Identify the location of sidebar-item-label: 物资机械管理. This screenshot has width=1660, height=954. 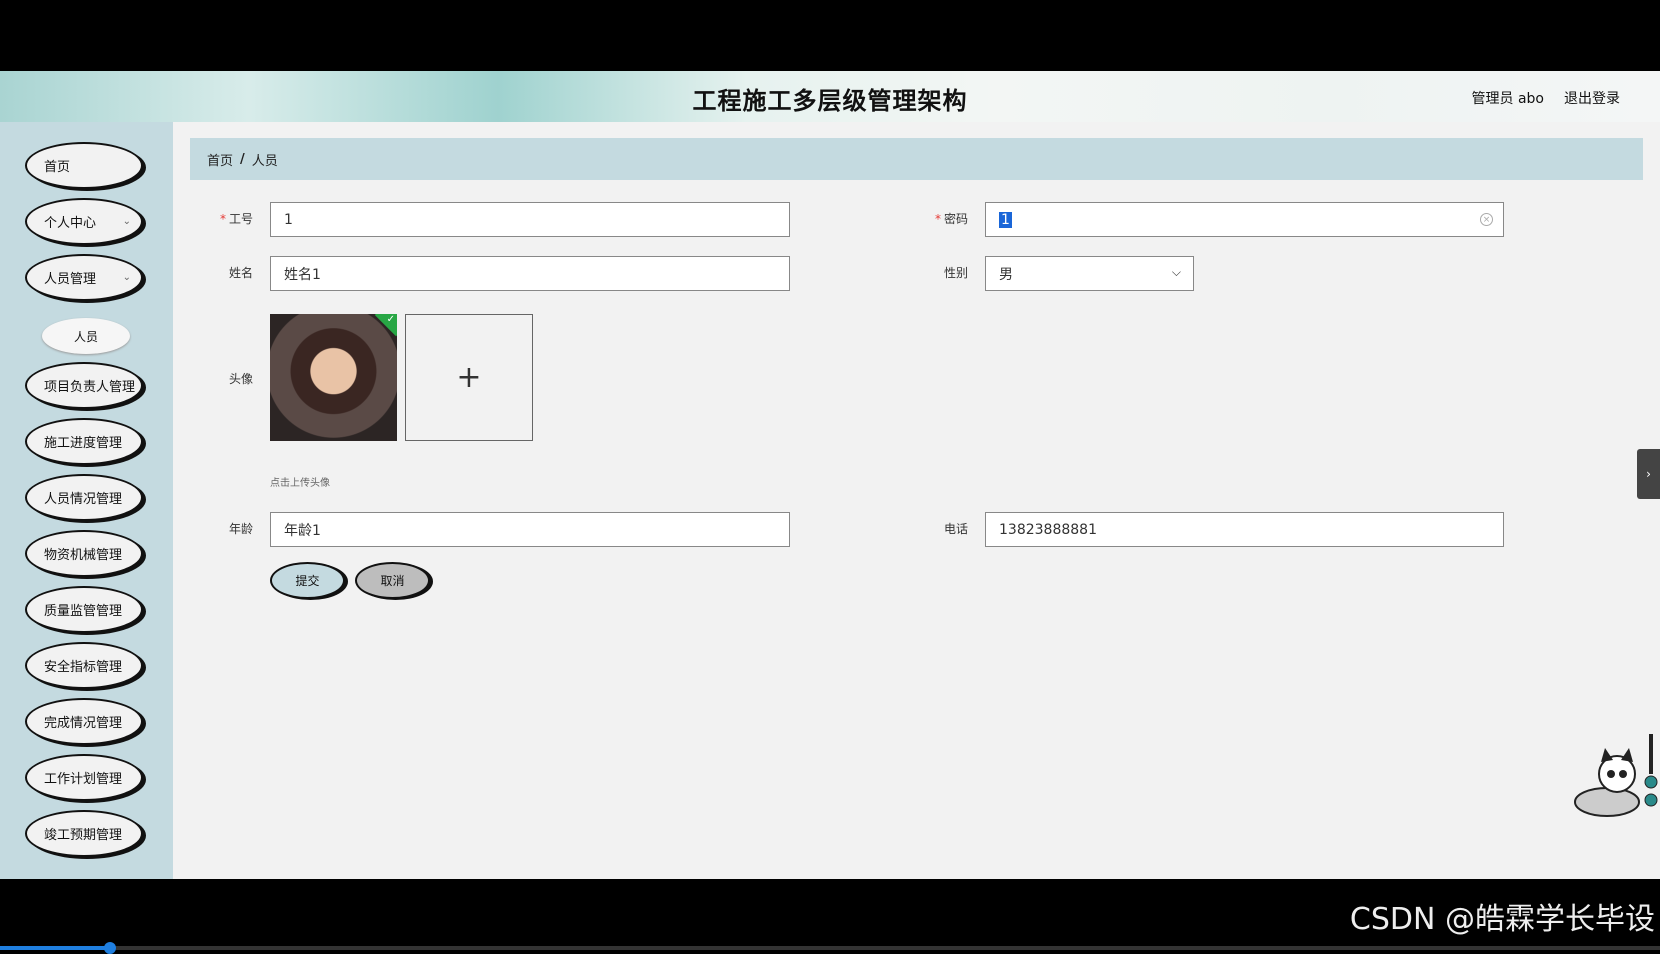
(83, 555).